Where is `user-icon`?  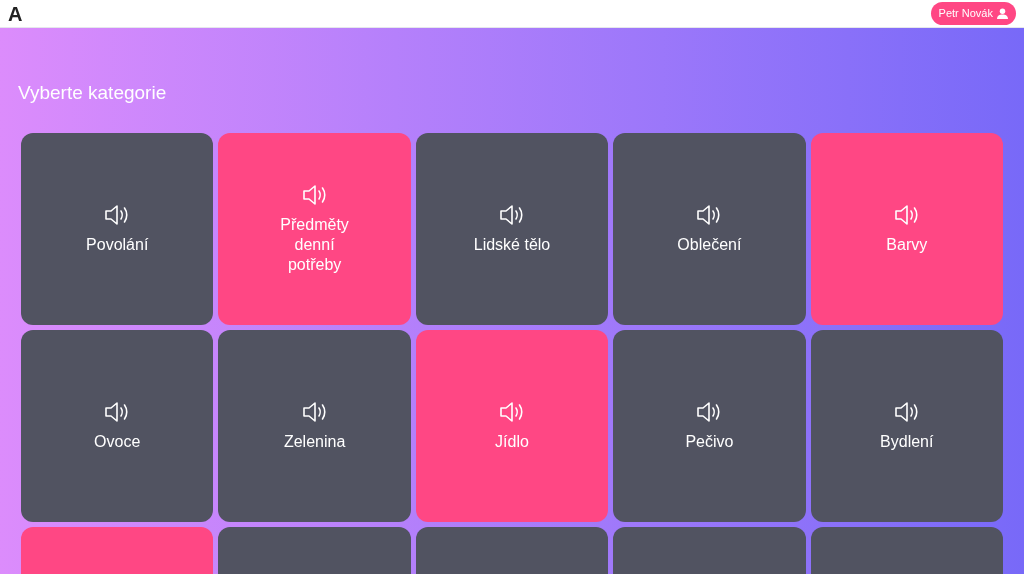
user-icon is located at coordinates (1002, 13).